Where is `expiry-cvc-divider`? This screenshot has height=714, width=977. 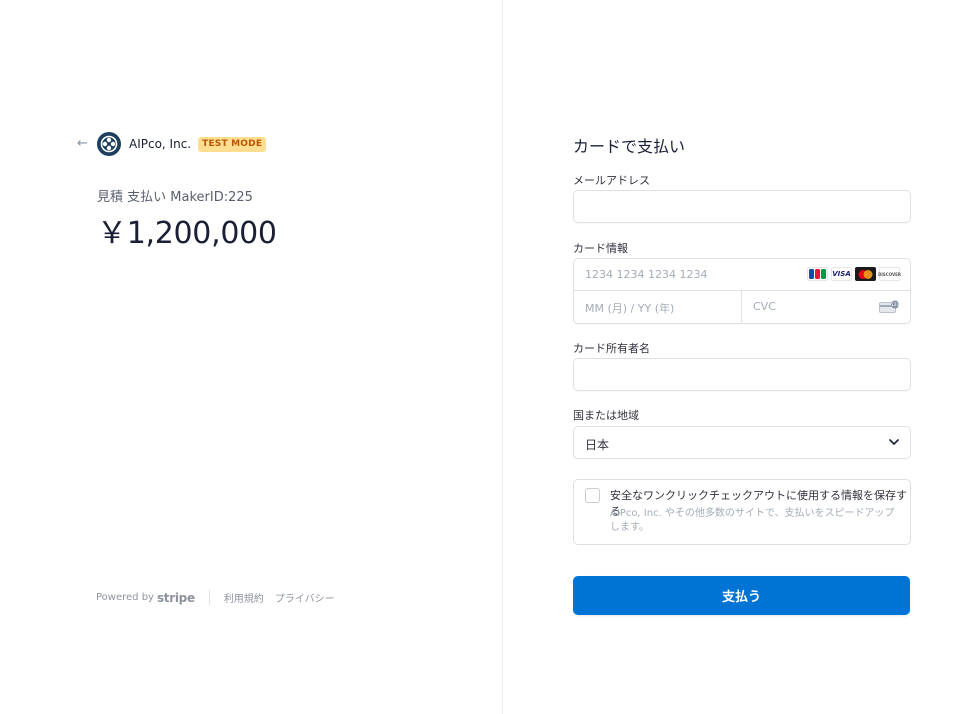
expiry-cvc-divider is located at coordinates (741, 307).